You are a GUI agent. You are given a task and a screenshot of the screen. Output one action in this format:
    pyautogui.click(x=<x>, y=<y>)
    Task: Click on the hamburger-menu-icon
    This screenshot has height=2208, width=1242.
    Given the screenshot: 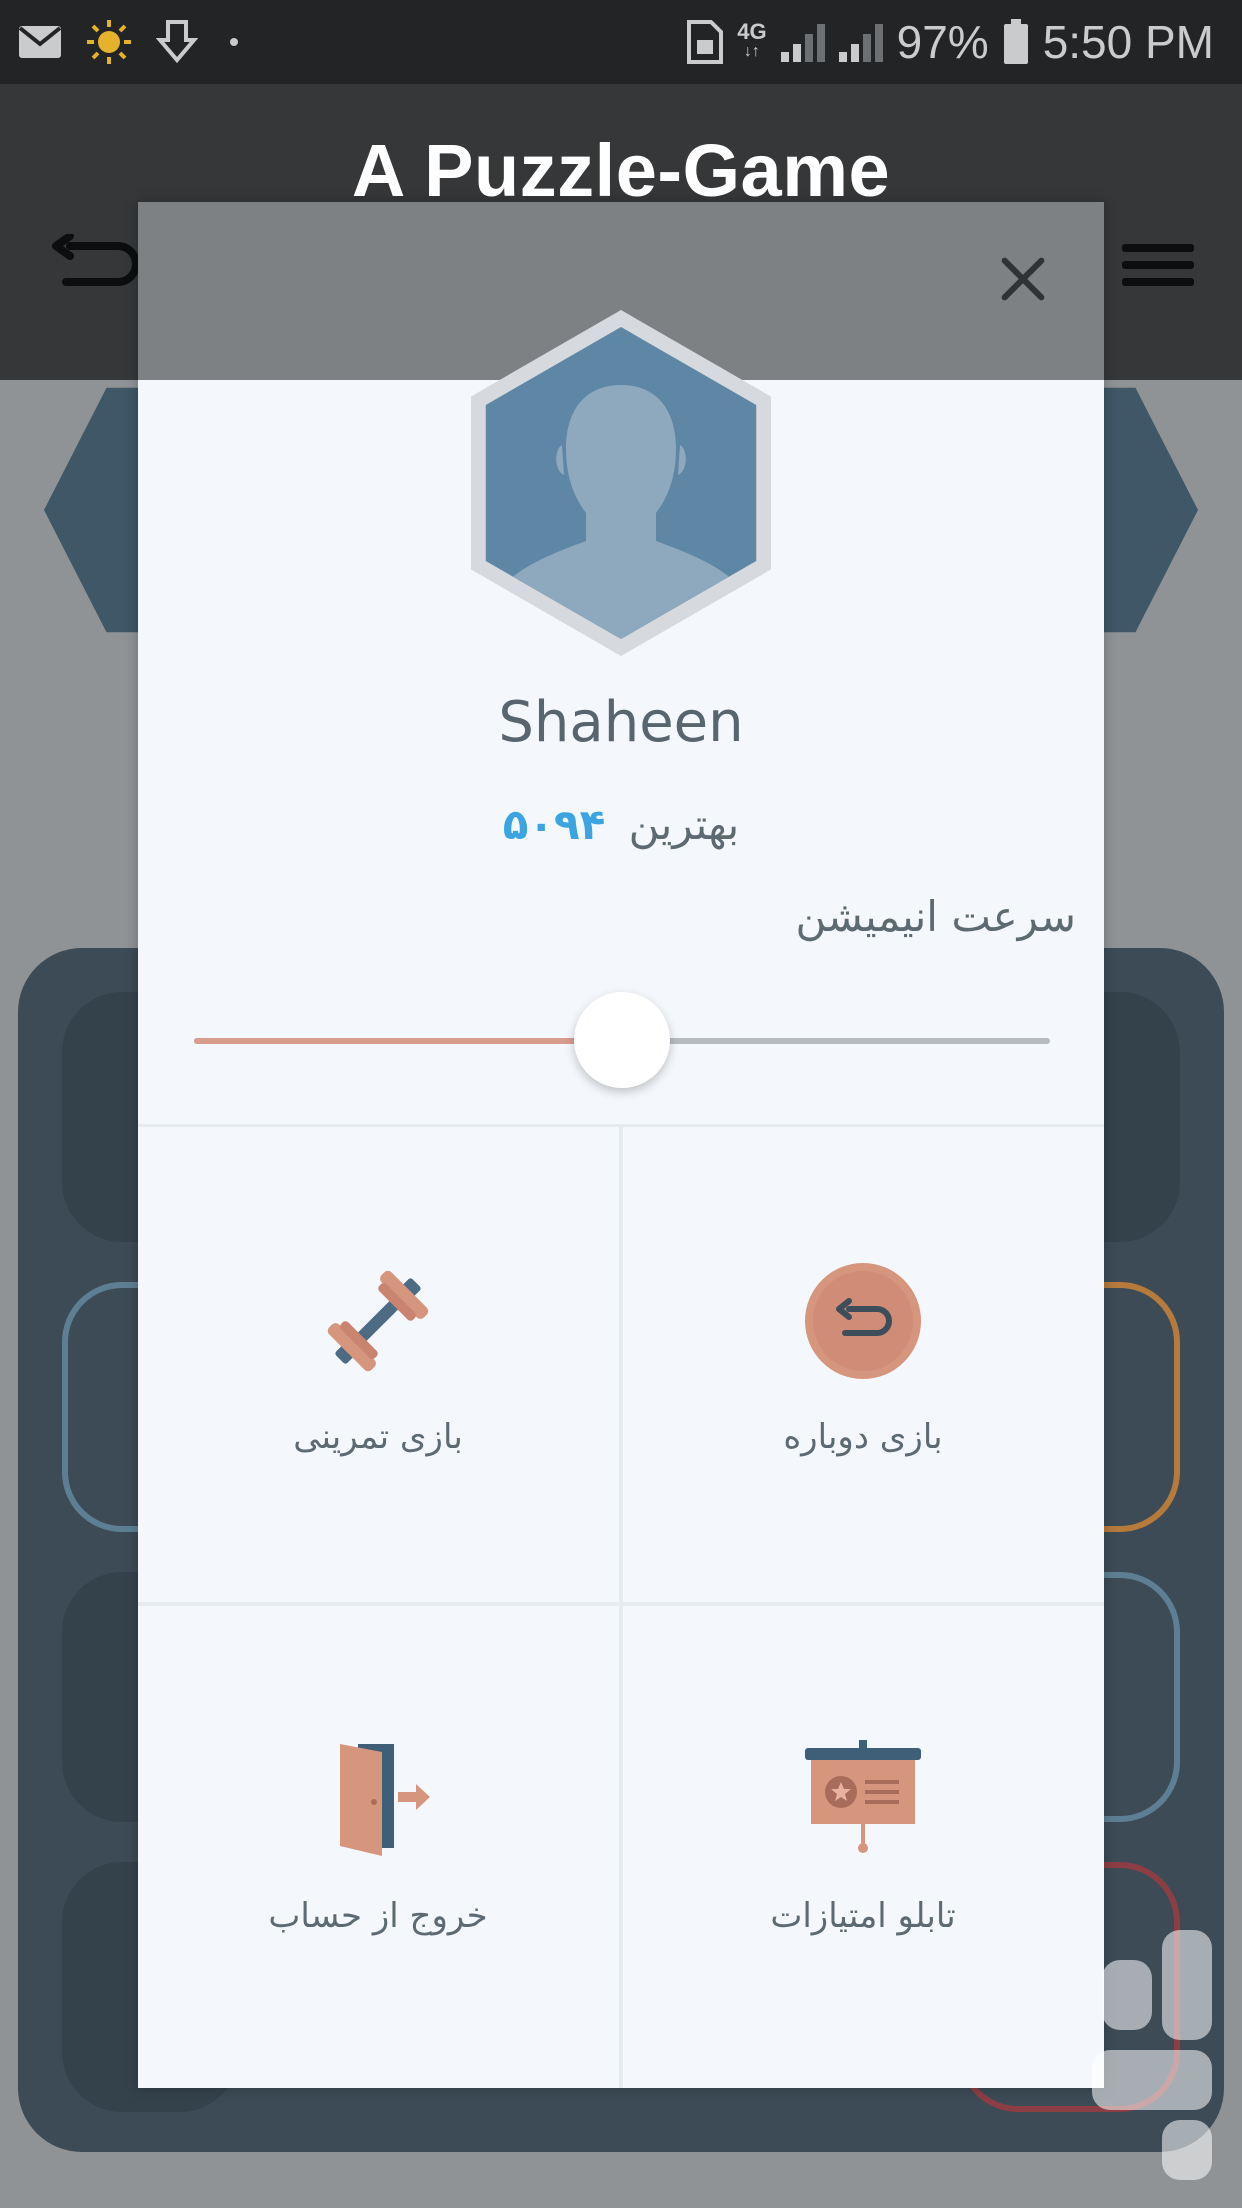 What is the action you would take?
    pyautogui.click(x=1158, y=265)
    